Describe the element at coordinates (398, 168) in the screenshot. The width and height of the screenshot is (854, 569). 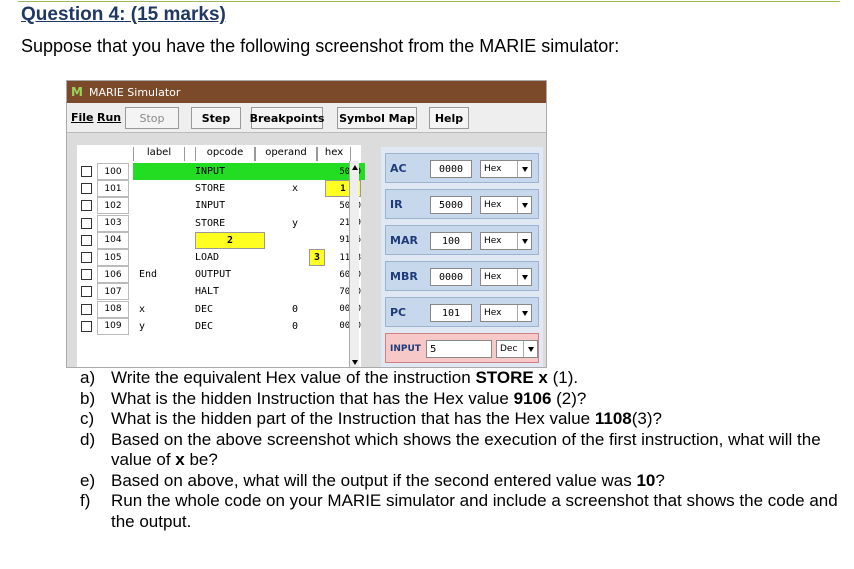
I see `register-ac-name: AC` at that location.